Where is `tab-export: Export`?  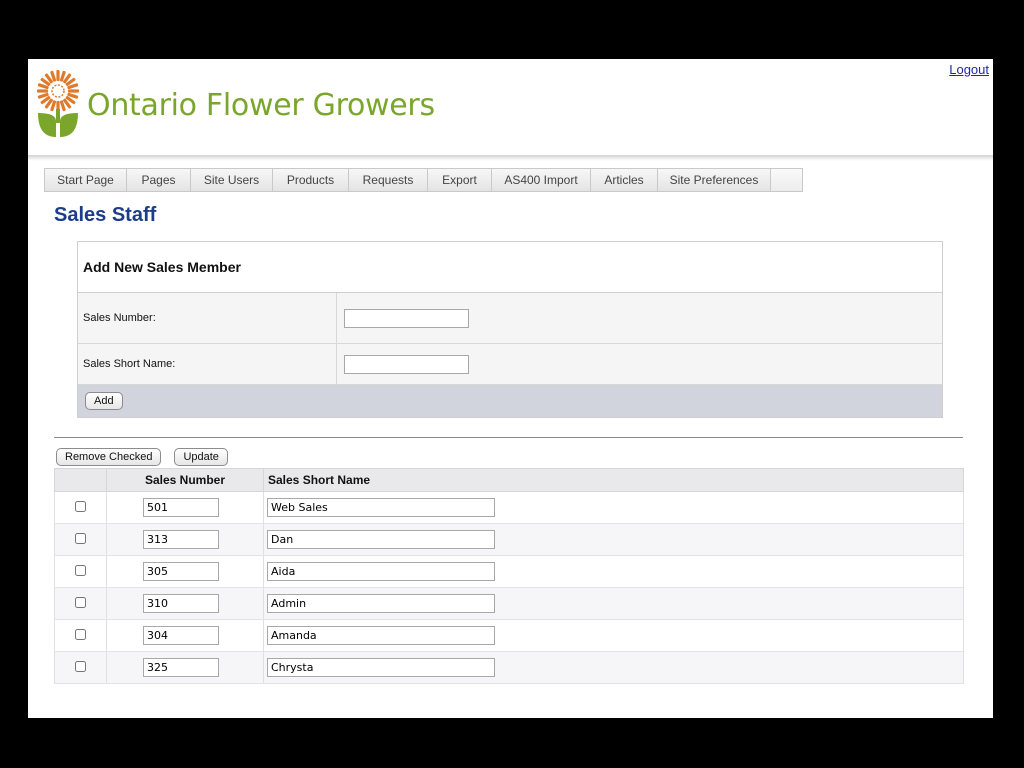 tab-export: Export is located at coordinates (460, 180).